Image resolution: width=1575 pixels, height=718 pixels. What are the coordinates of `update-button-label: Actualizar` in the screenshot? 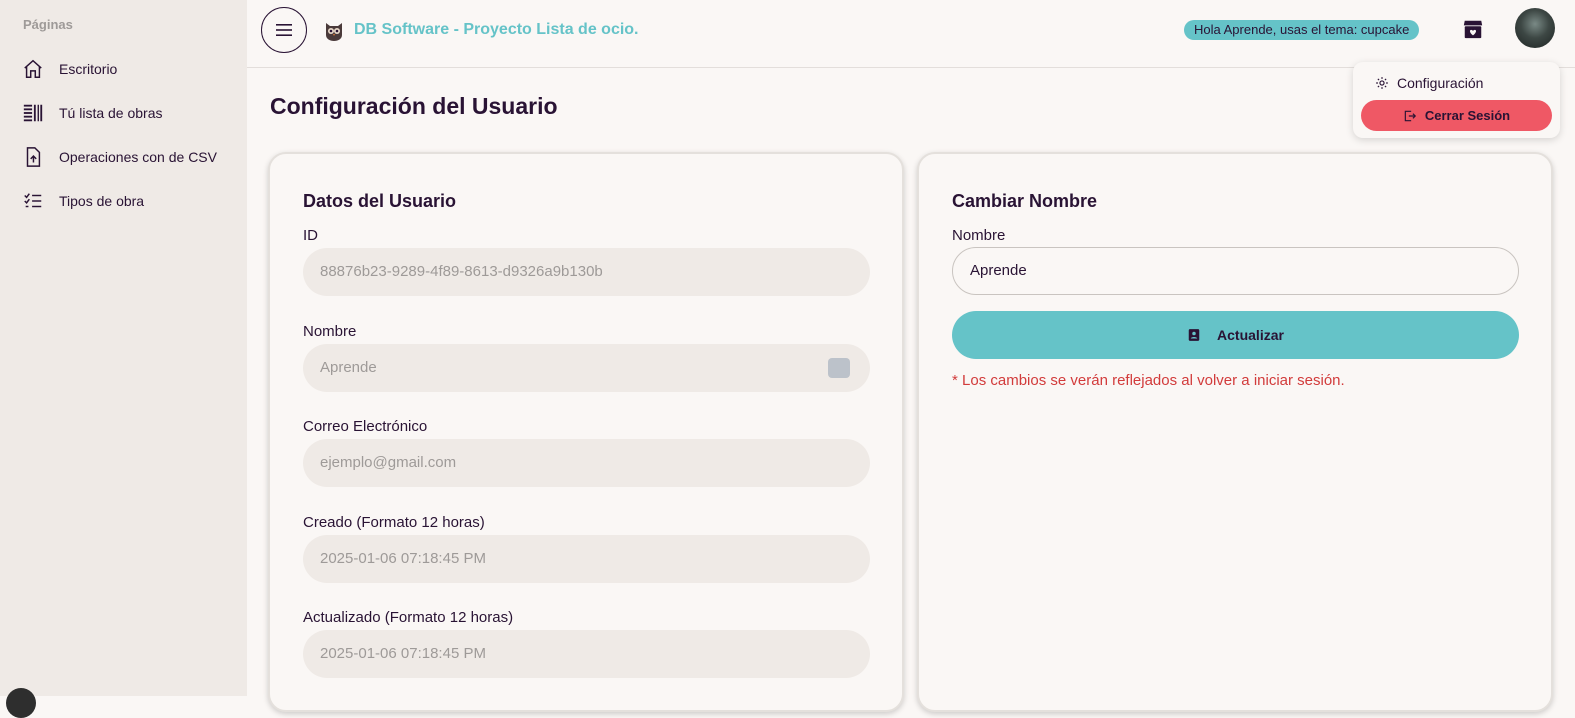 It's located at (1250, 335).